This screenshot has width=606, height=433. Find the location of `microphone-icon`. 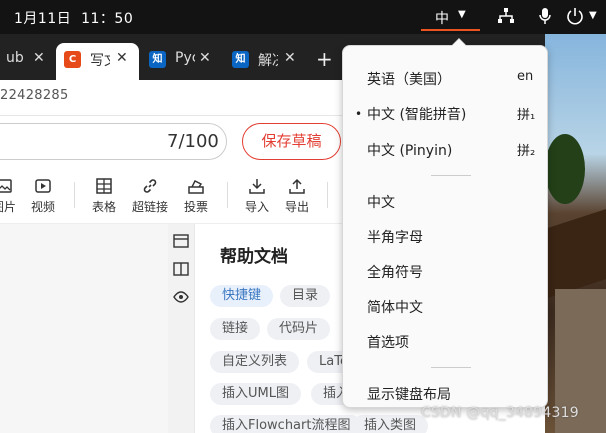

microphone-icon is located at coordinates (545, 16).